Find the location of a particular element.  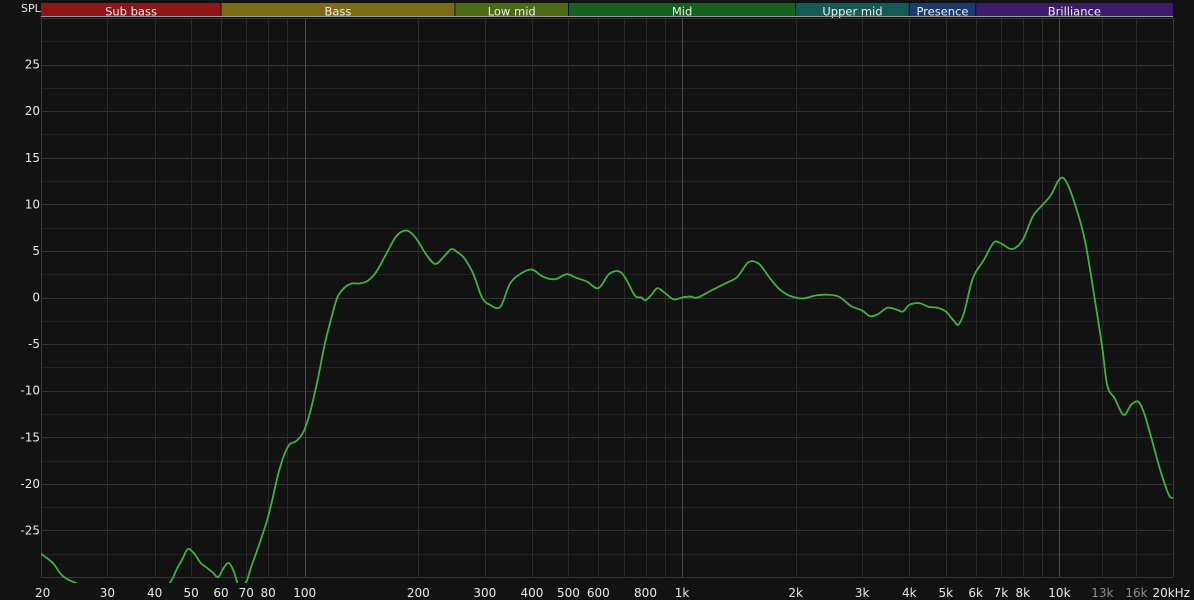

x-tick-label: 8k is located at coordinates (1023, 593).